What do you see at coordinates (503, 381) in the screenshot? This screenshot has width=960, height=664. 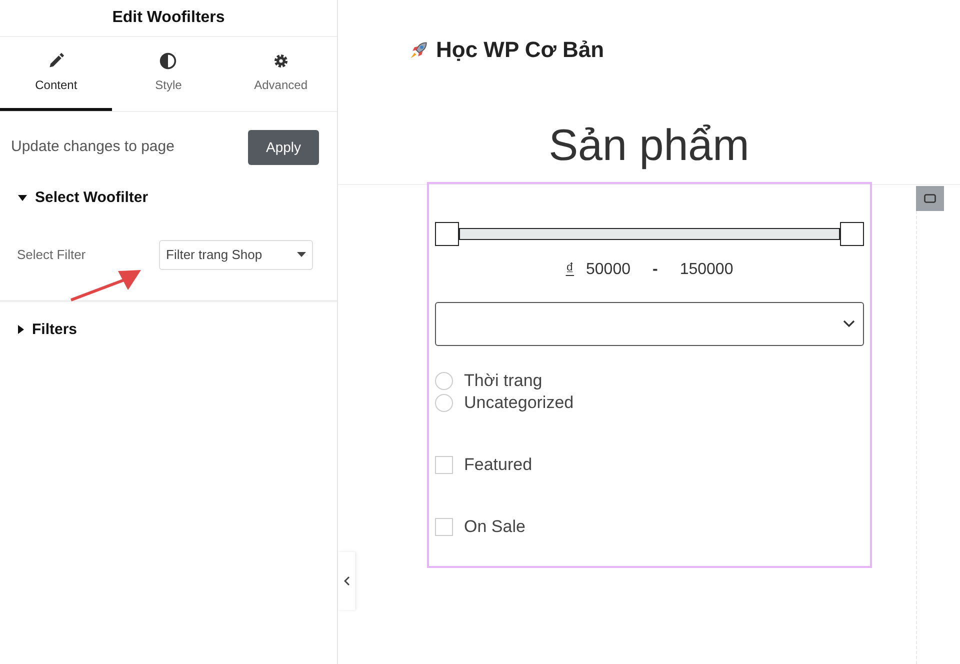 I see `option-label: Thời trang` at bounding box center [503, 381].